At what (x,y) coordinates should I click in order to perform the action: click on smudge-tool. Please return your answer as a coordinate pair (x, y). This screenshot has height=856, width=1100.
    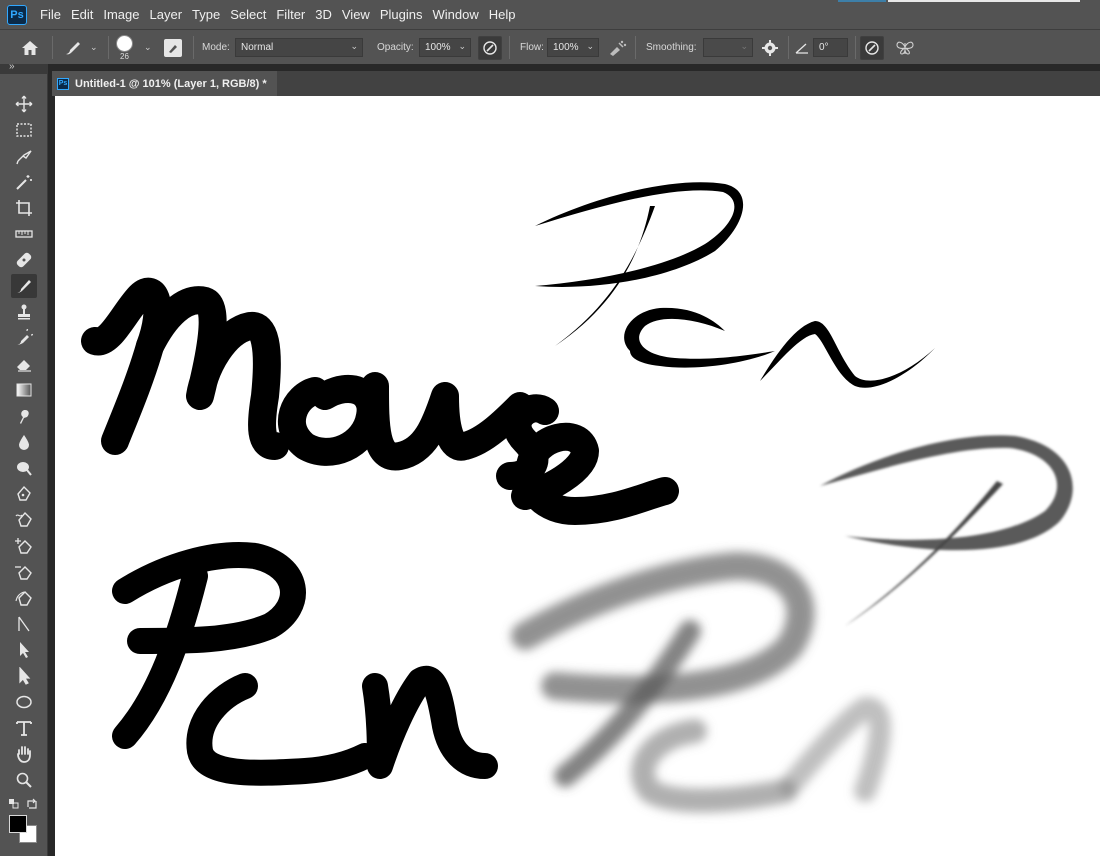
    Looking at the image, I should click on (24, 416).